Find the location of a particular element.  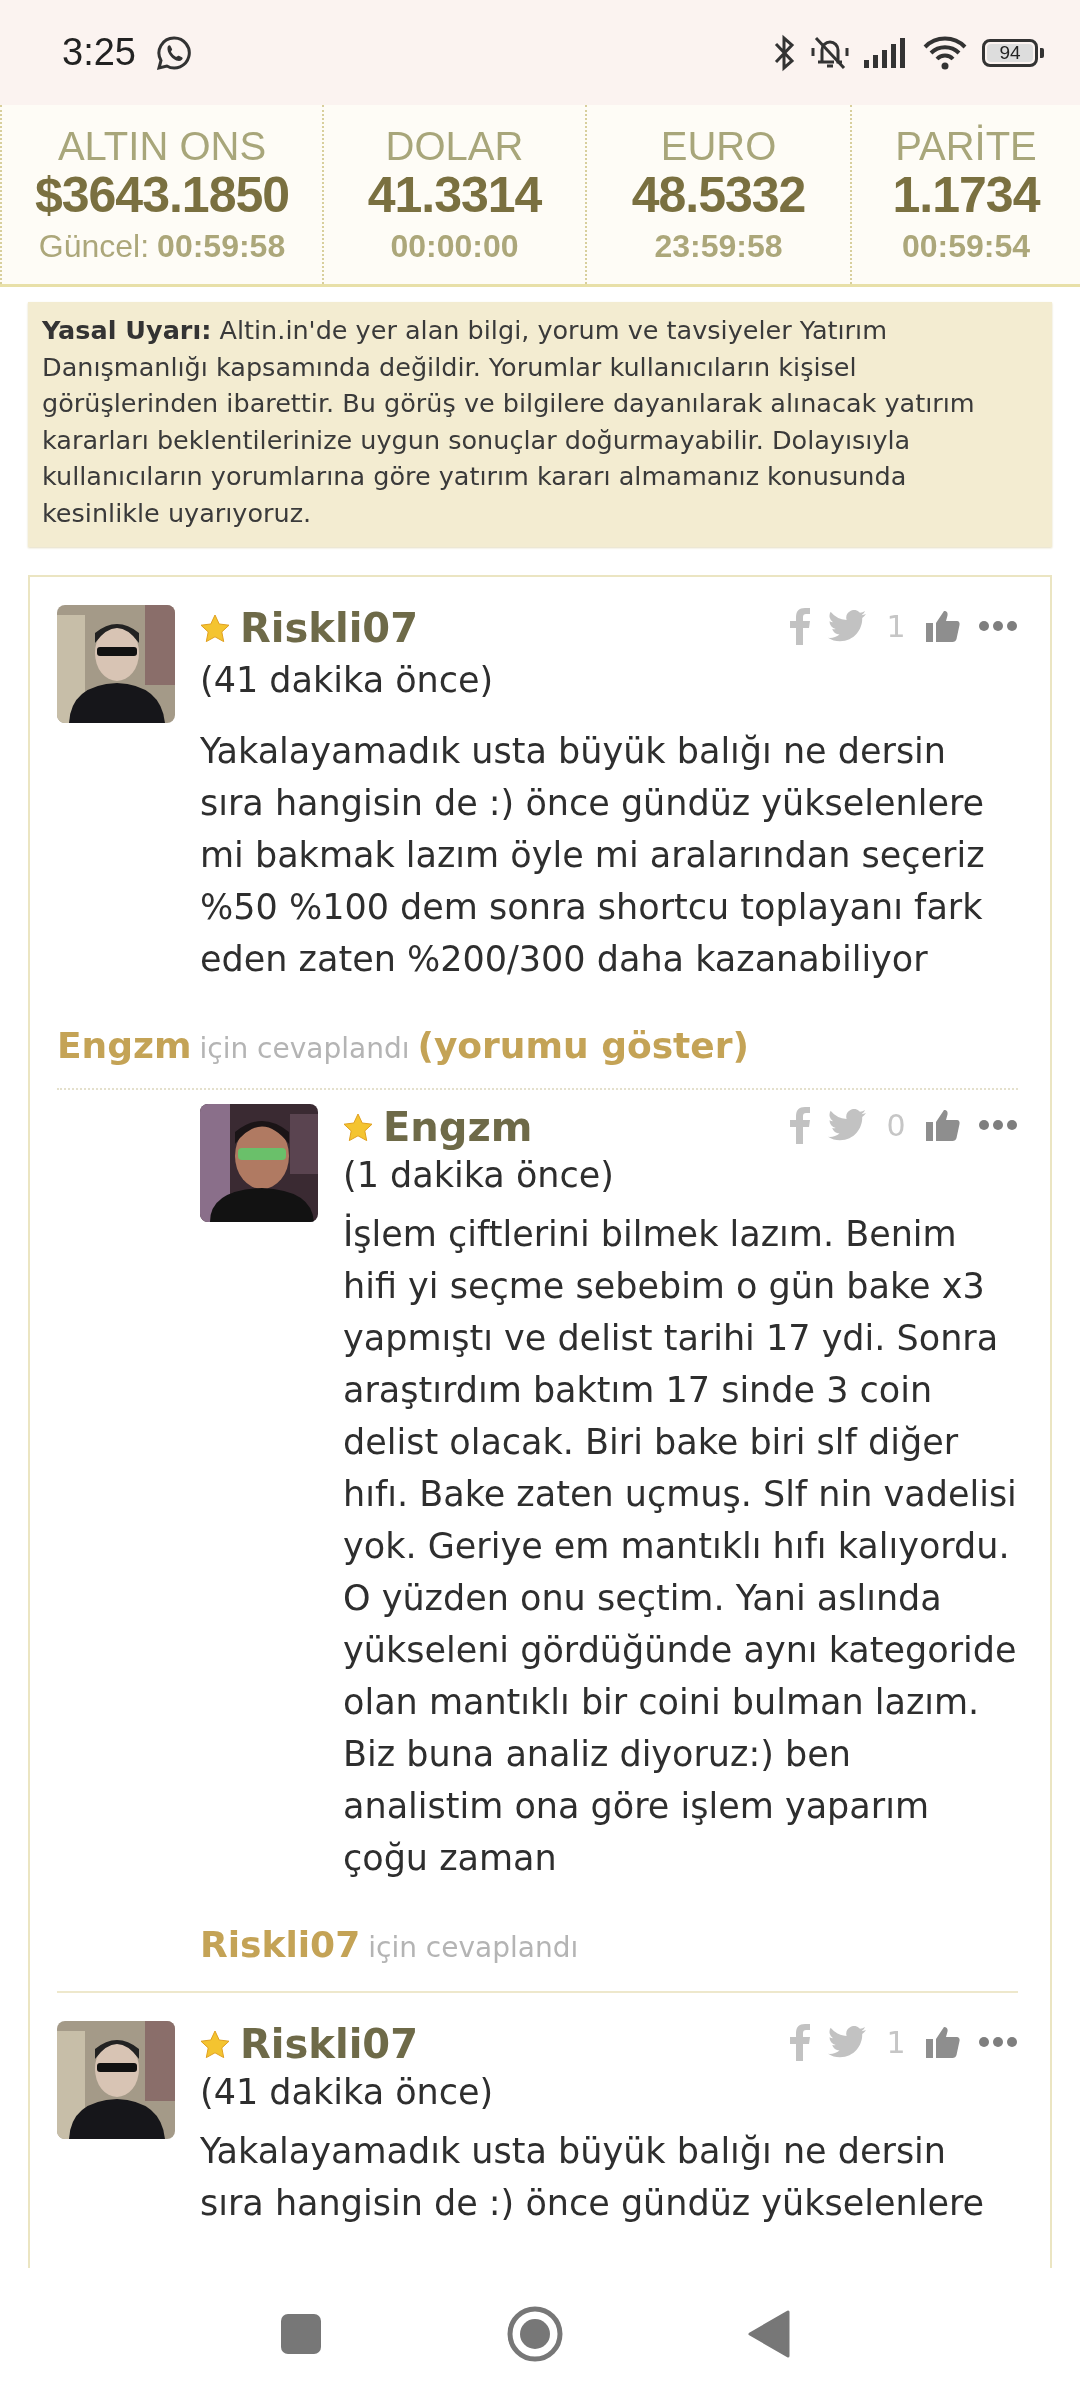

ticker-value: 41.3314 is located at coordinates (454, 194).